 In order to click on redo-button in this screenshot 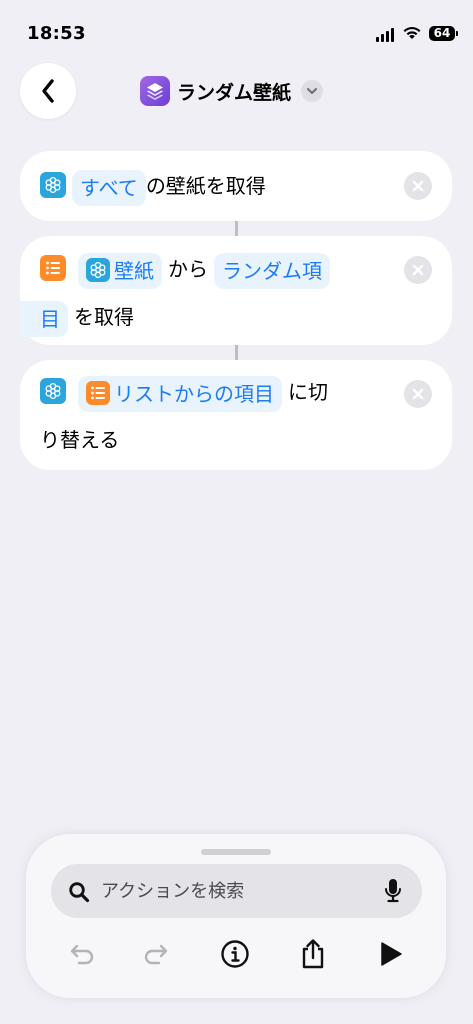, I will do `click(157, 954)`.